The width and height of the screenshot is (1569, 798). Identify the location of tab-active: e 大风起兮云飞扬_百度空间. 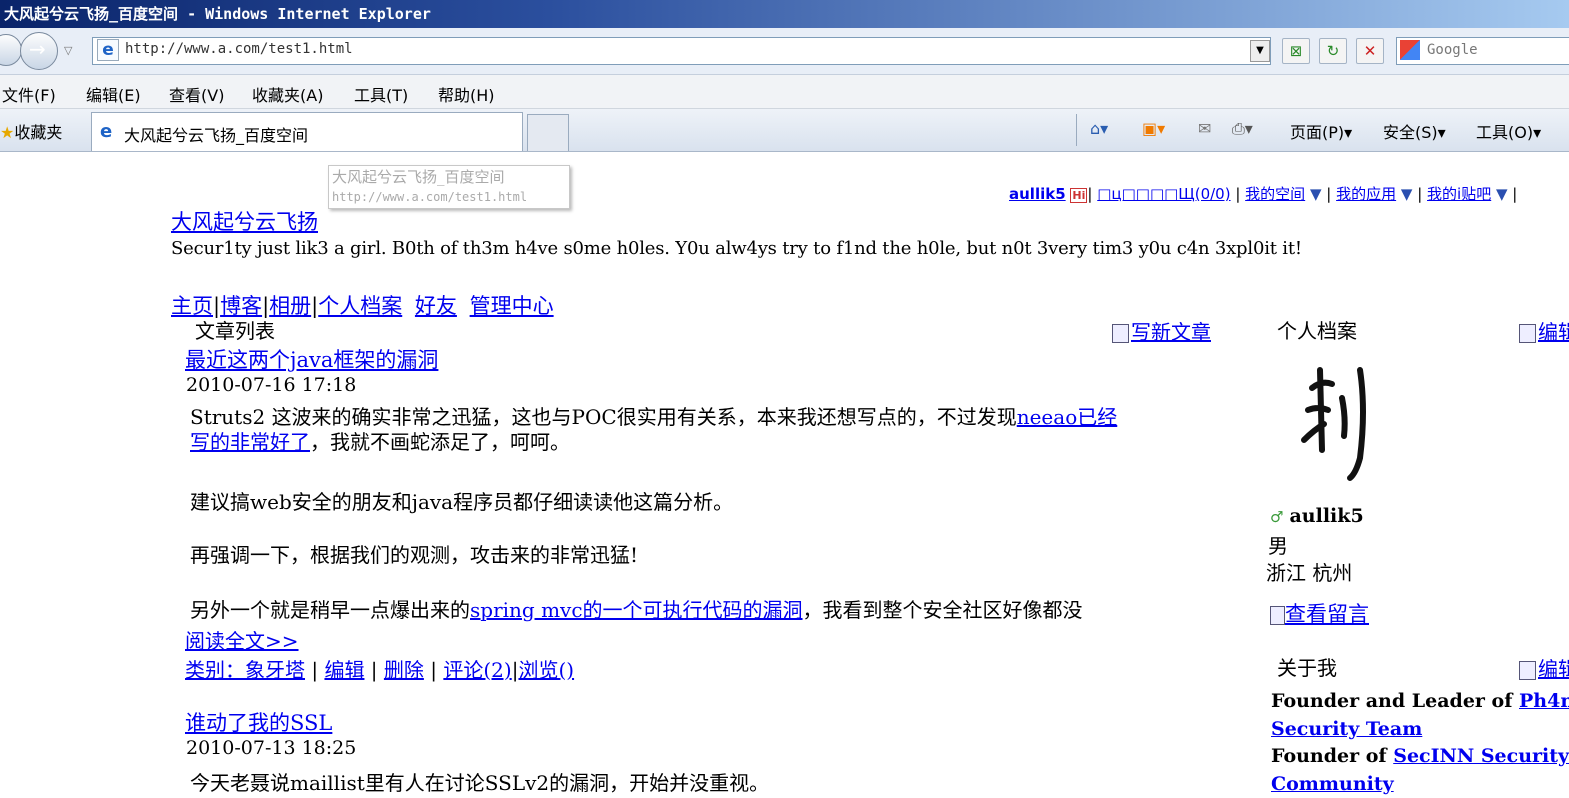
(307, 131).